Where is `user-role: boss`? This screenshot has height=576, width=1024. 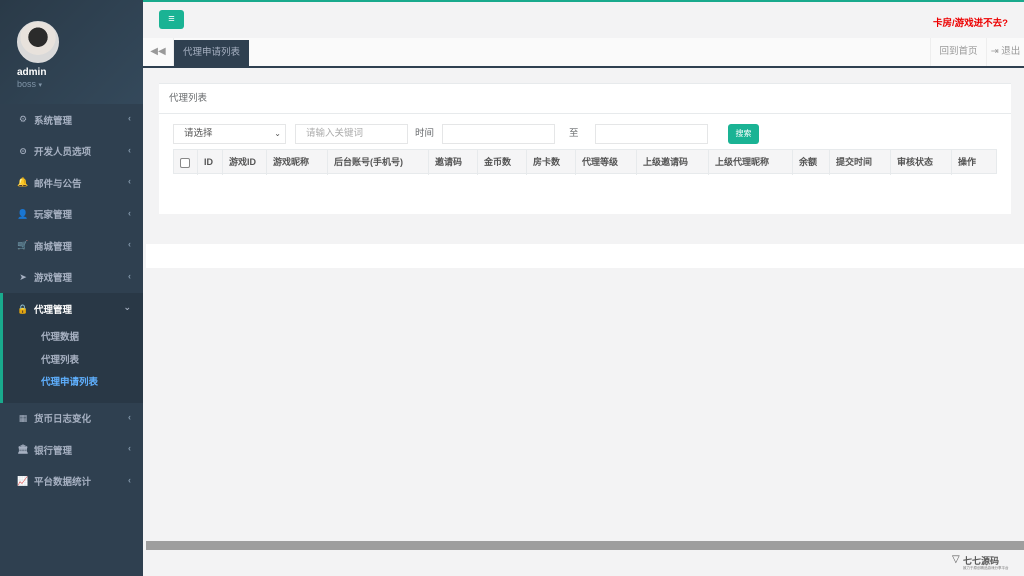
user-role: boss is located at coordinates (27, 84).